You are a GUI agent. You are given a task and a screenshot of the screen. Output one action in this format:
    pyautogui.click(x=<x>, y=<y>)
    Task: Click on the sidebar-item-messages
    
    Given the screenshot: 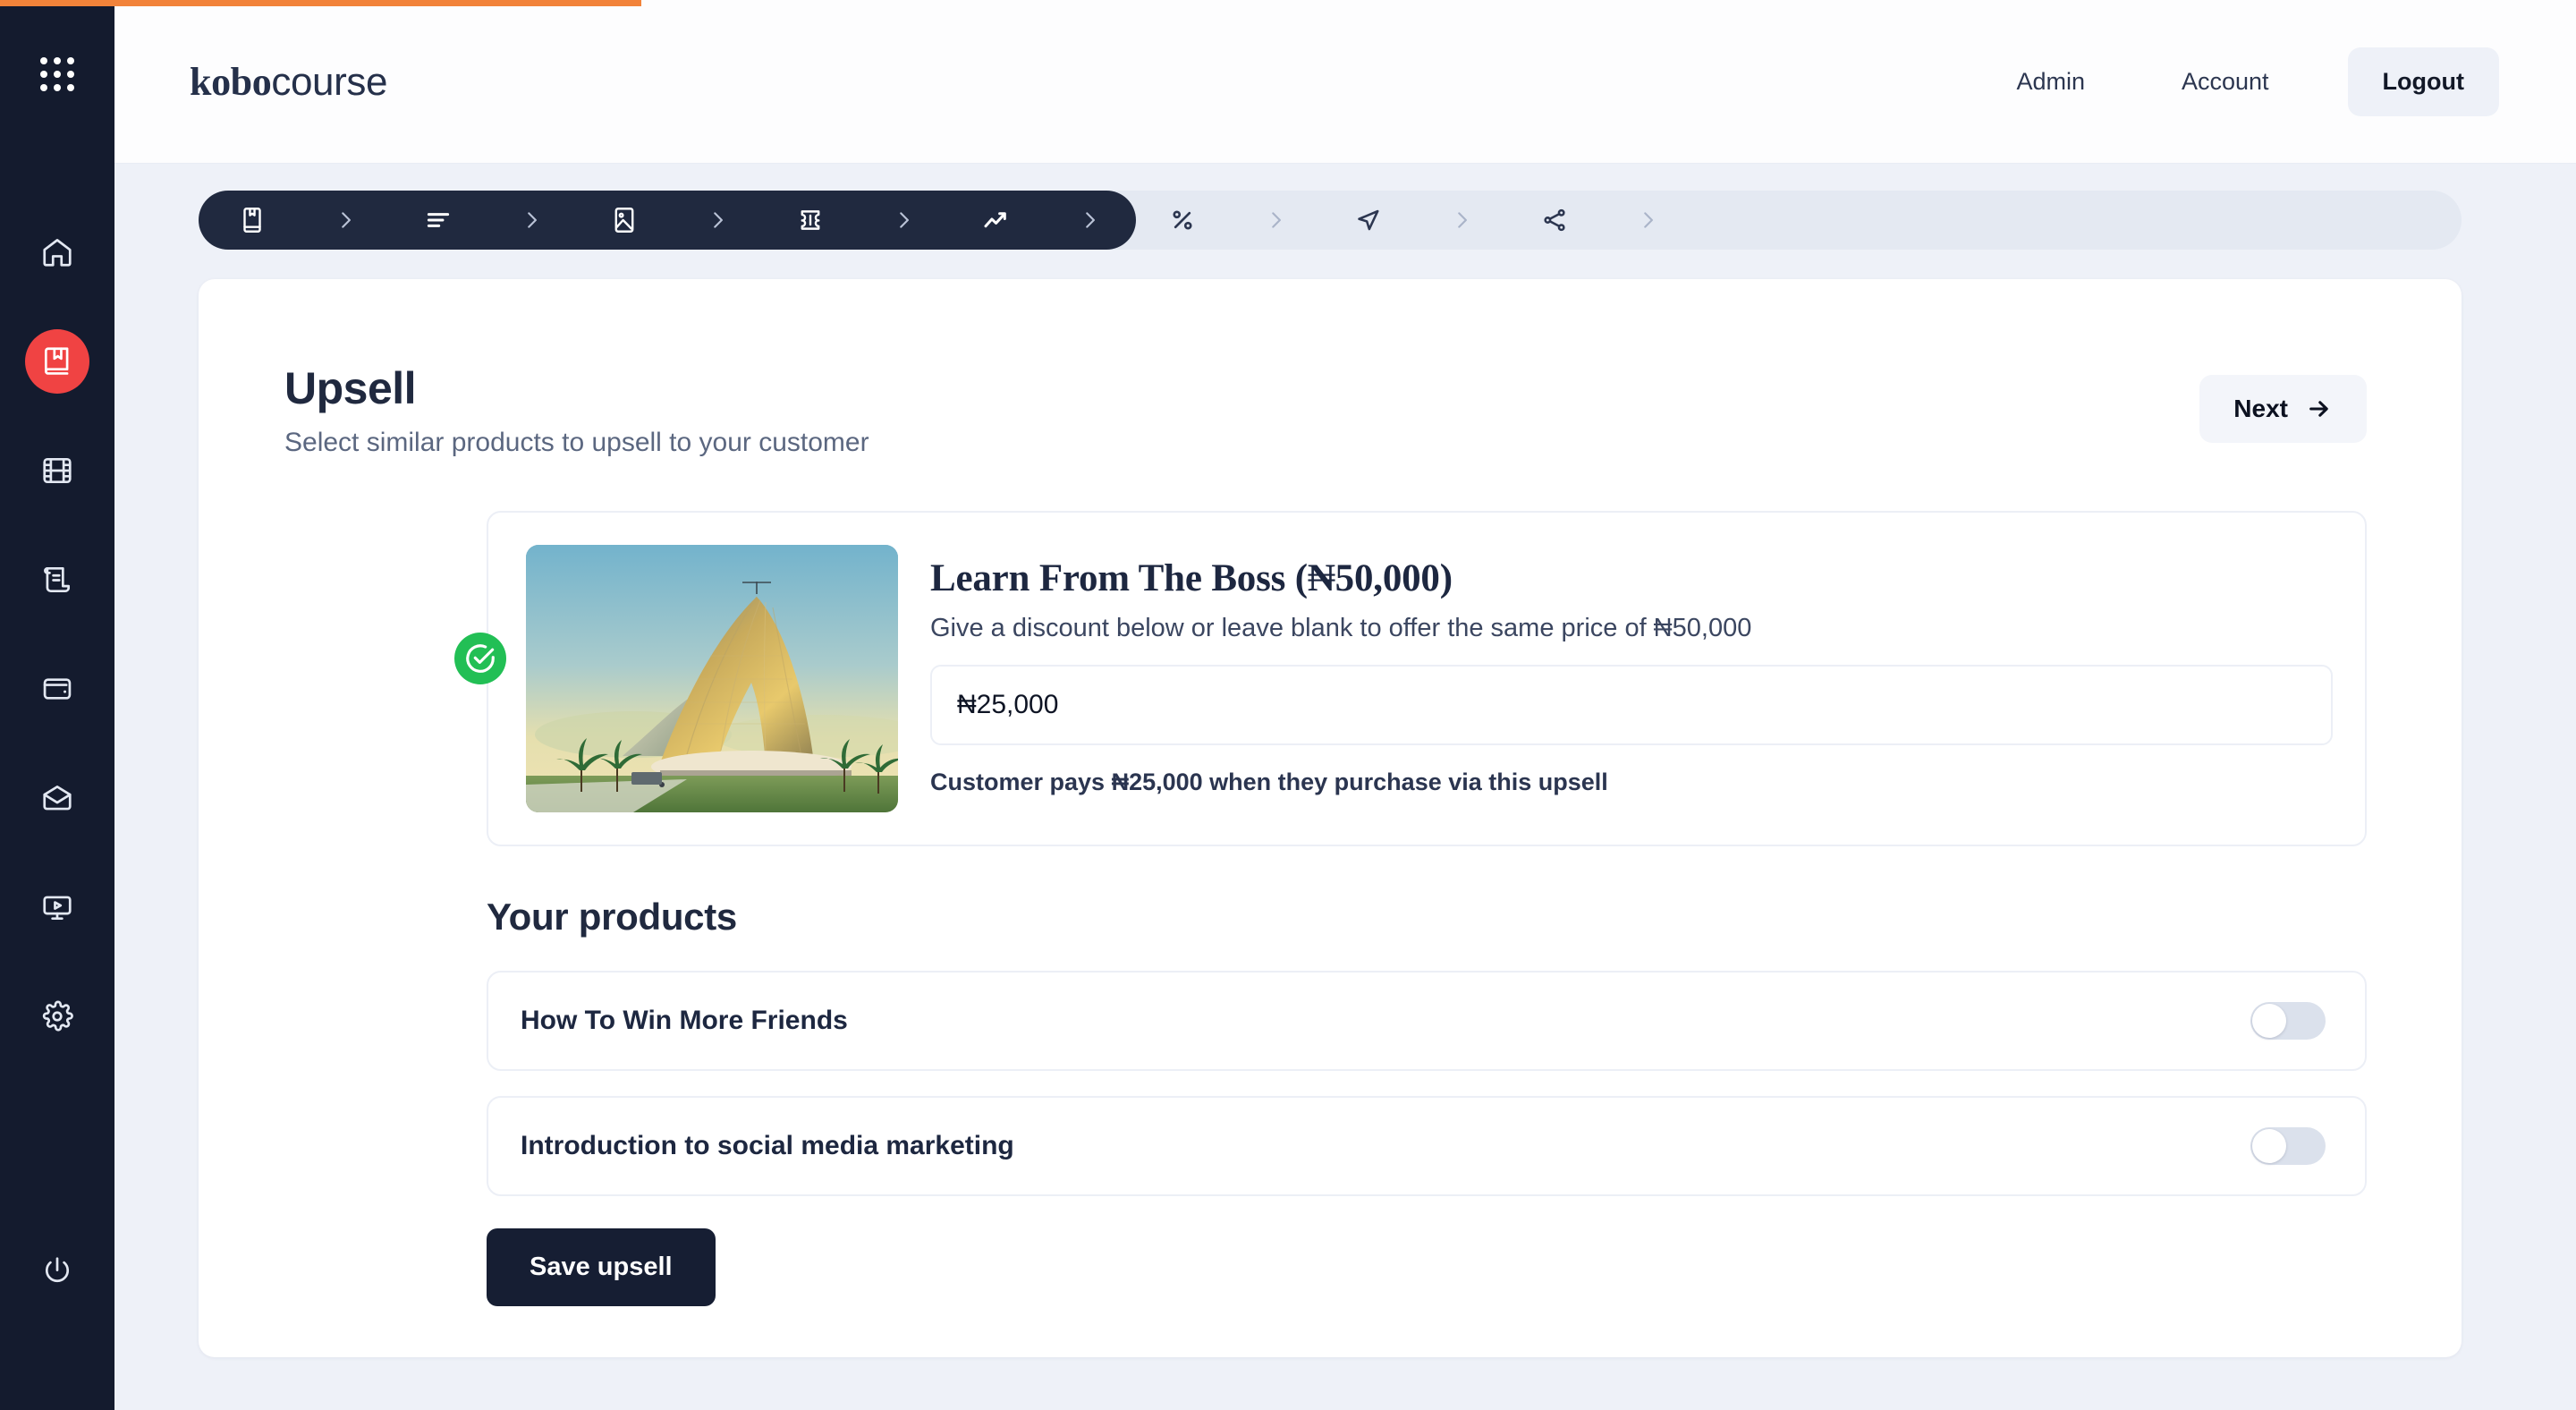 What is the action you would take?
    pyautogui.click(x=57, y=798)
    